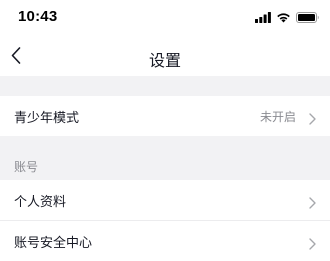 The height and width of the screenshot is (261, 330). Describe the element at coordinates (53, 243) in the screenshot. I see `row-label: 账号安全中心` at that location.